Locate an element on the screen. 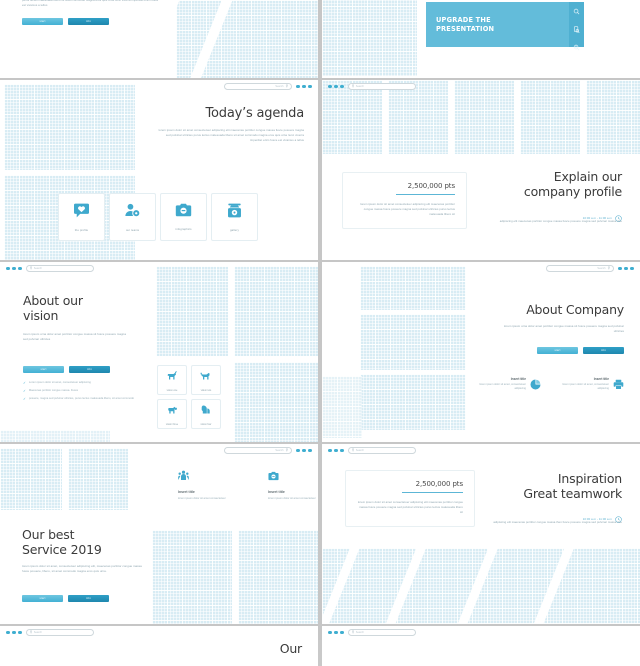 This screenshot has width=640, height=666. page-title: Today’s agenda is located at coordinates (254, 113).